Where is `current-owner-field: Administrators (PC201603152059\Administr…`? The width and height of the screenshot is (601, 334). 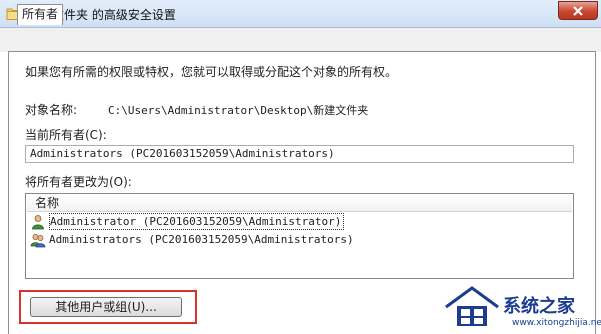 current-owner-field: Administrators (PC201603152059\Administr… is located at coordinates (299, 154).